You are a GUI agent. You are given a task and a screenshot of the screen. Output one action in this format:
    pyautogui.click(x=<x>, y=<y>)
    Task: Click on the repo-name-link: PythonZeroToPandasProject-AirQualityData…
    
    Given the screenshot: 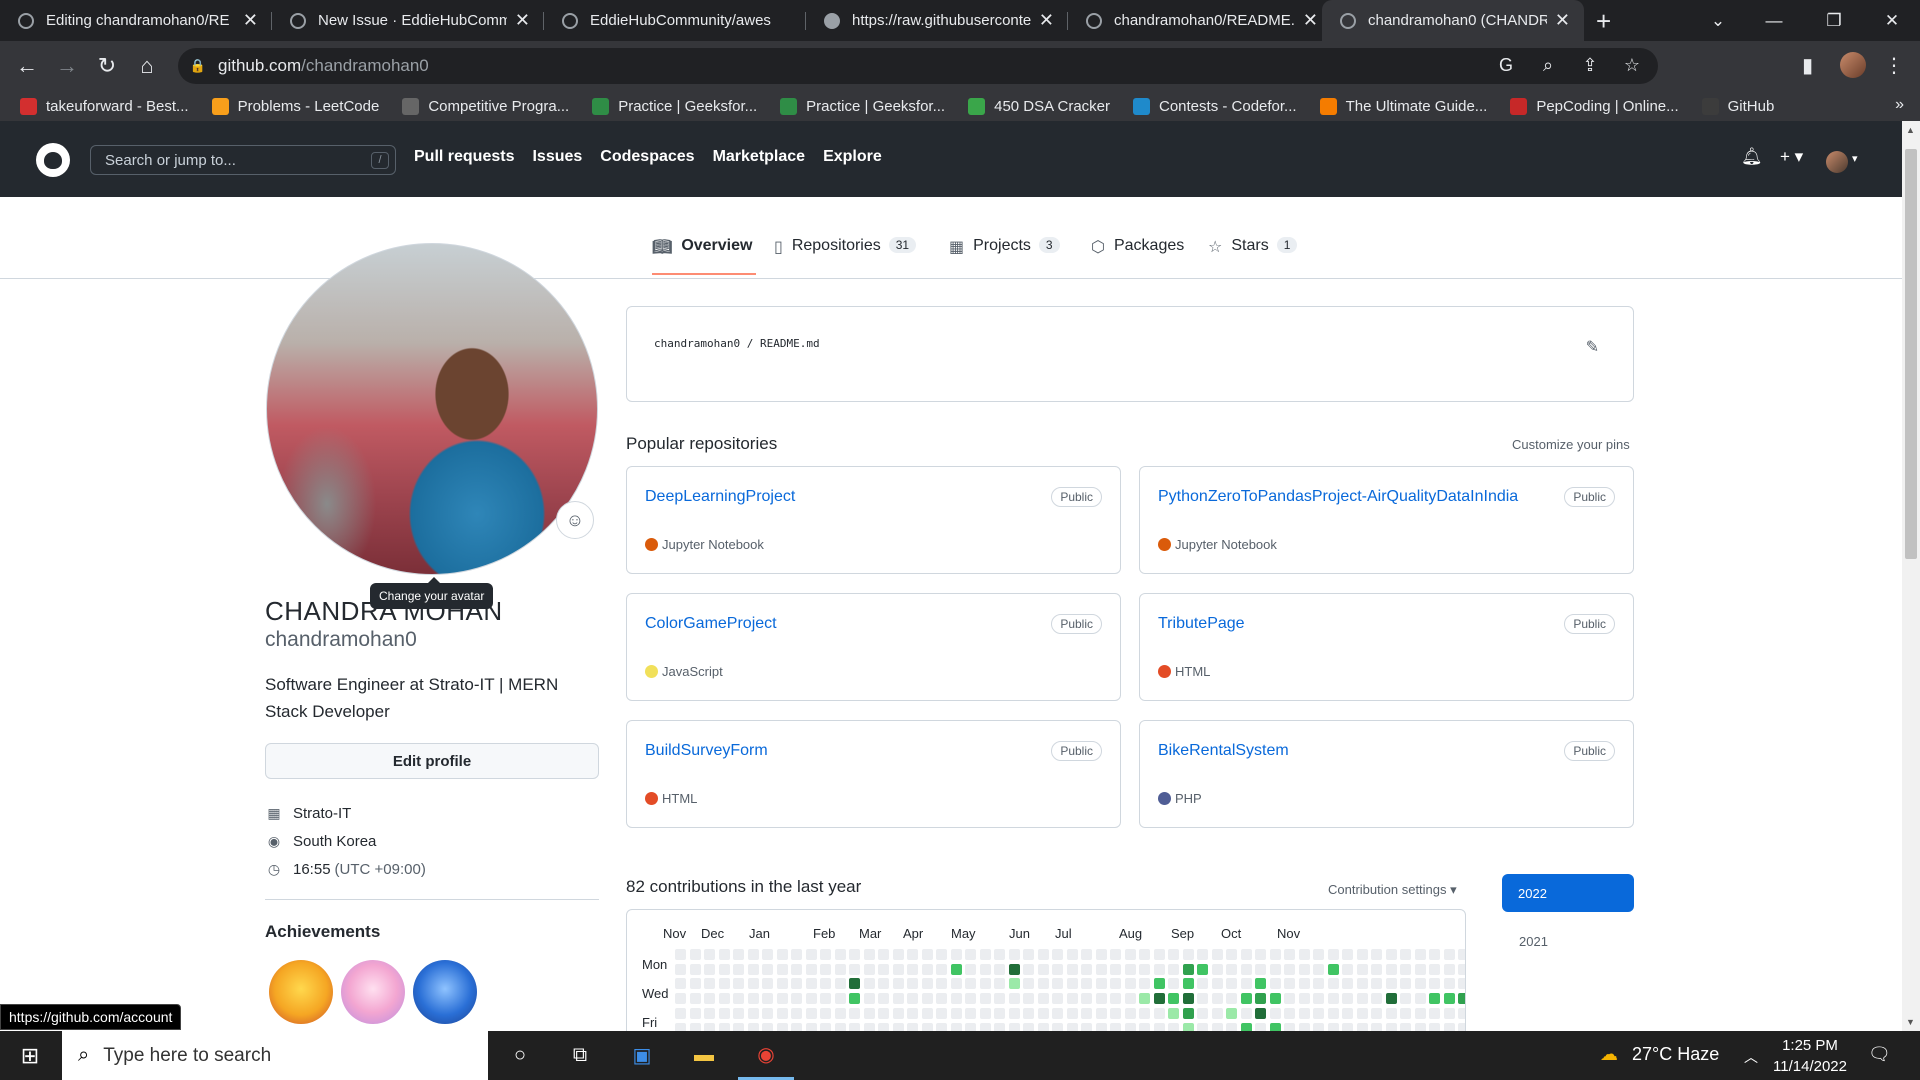 What is the action you would take?
    pyautogui.click(x=1338, y=497)
    